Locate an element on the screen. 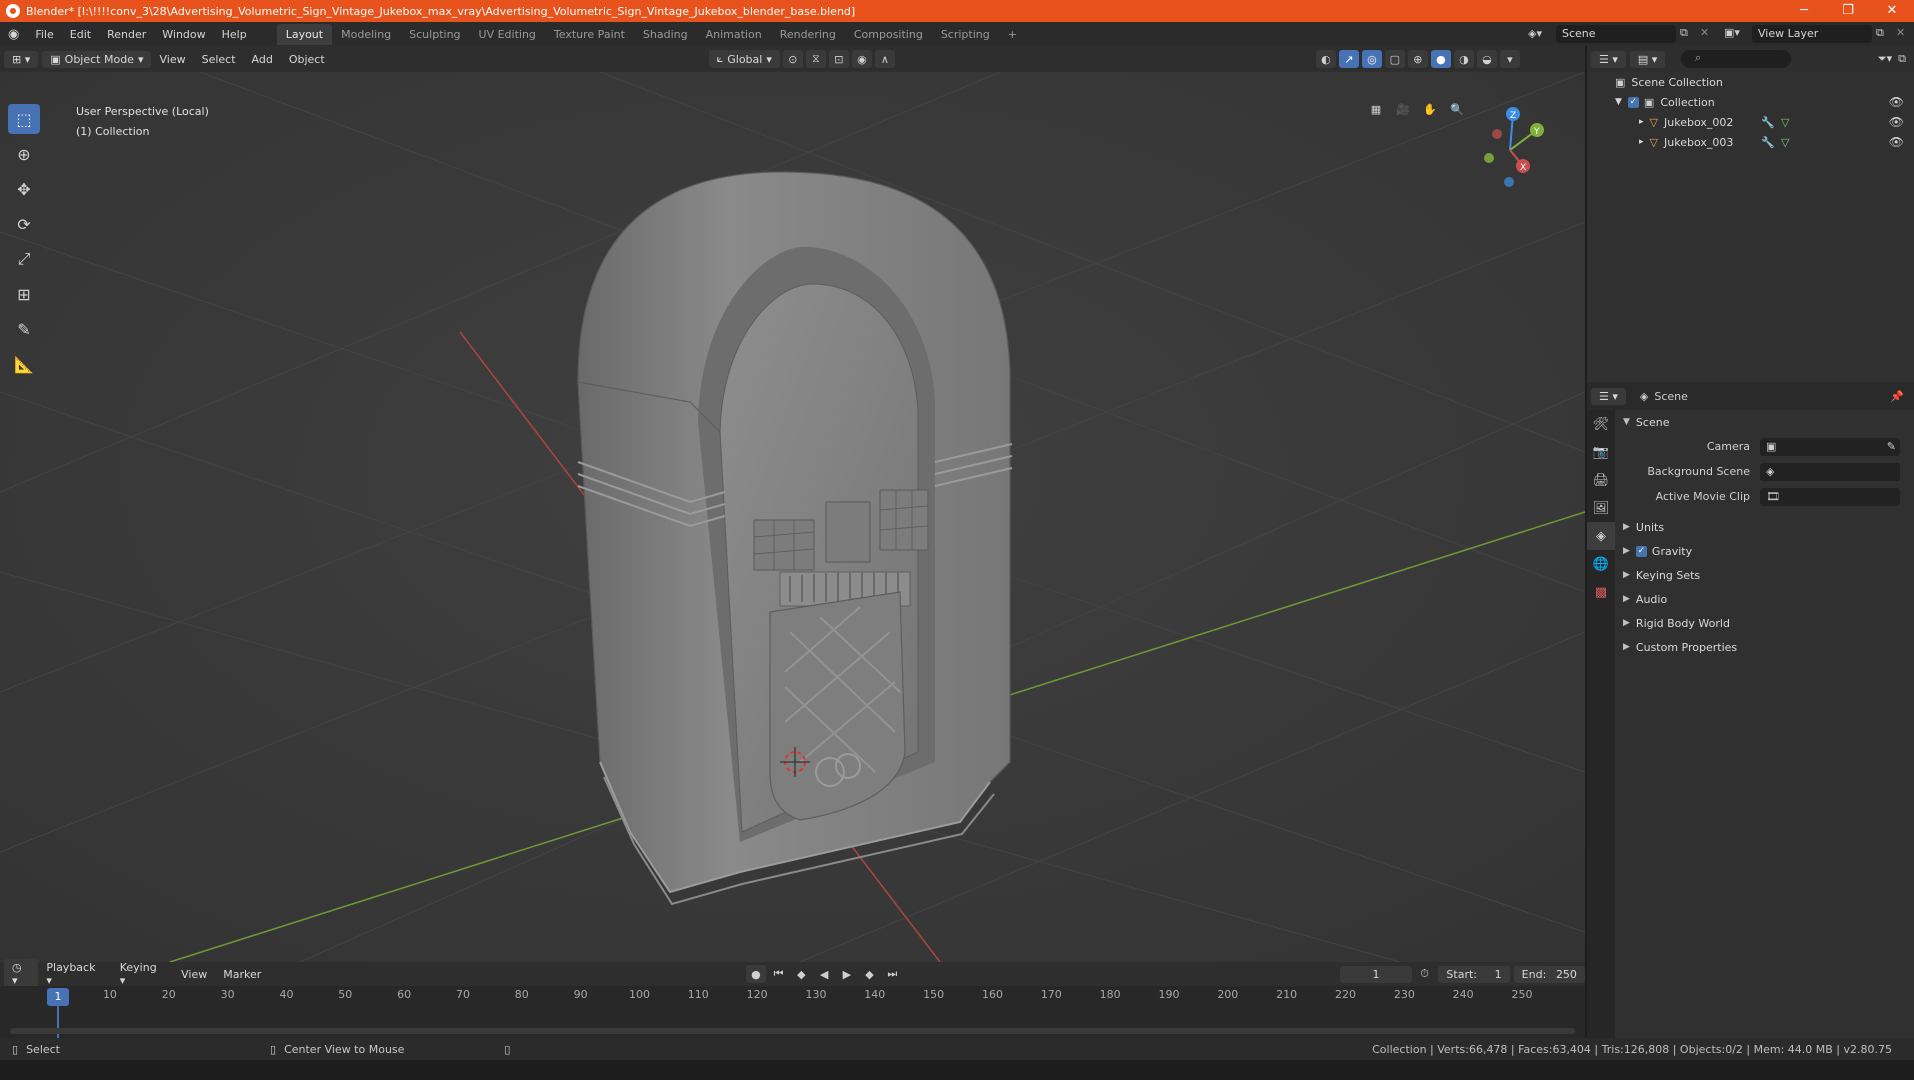 Image resolution: width=1914 pixels, height=1080 pixels. properties-editor-type-button: ☰ ▾ is located at coordinates (1608, 396).